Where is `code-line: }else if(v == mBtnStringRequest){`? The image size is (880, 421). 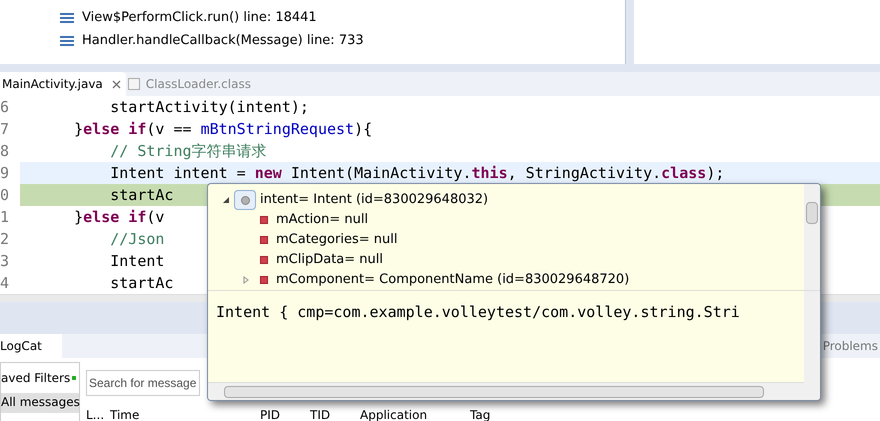
code-line: }else if(v == mBtnStringRequest){ is located at coordinates (222, 129).